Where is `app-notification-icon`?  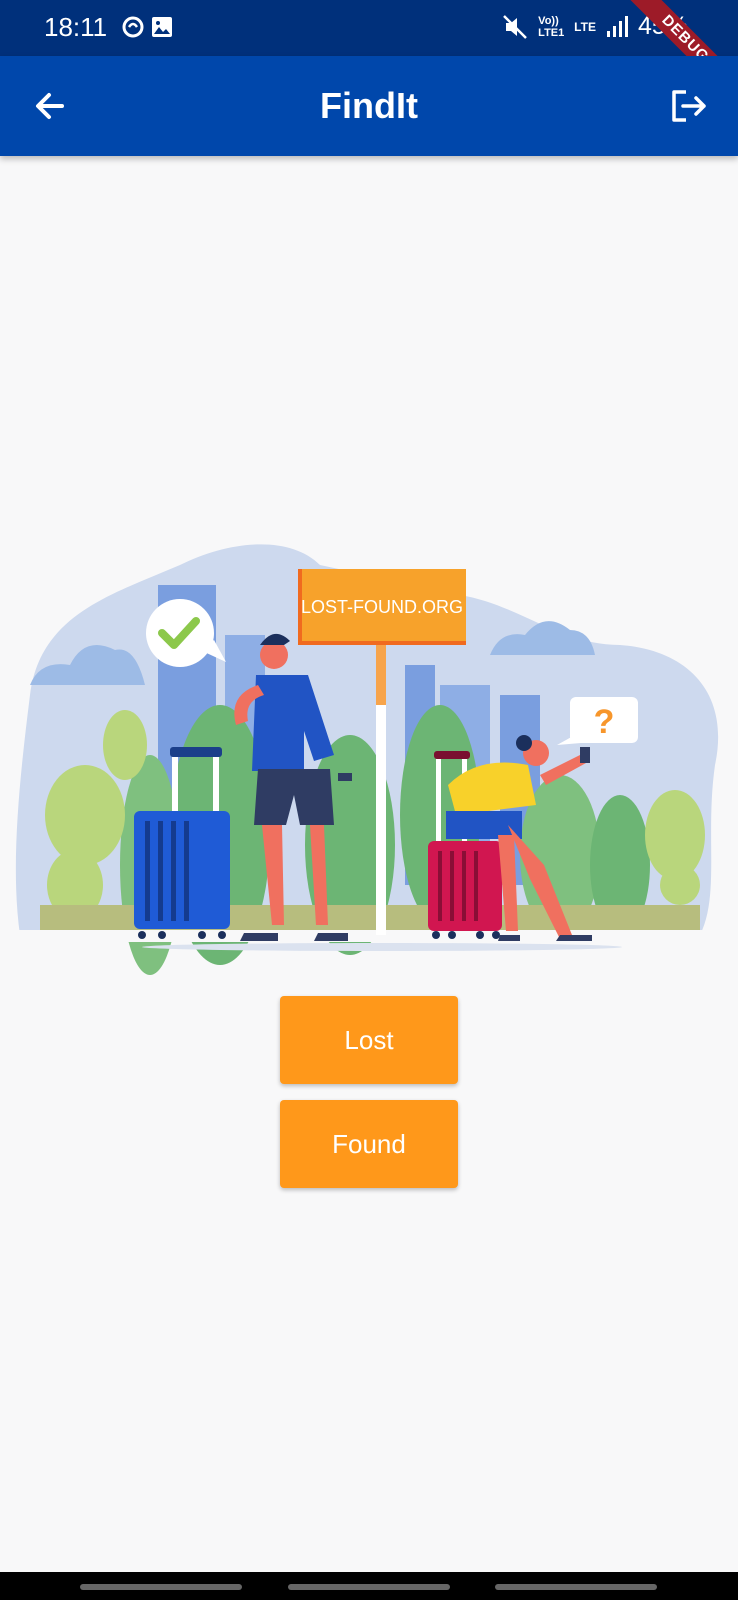
app-notification-icon is located at coordinates (147, 27).